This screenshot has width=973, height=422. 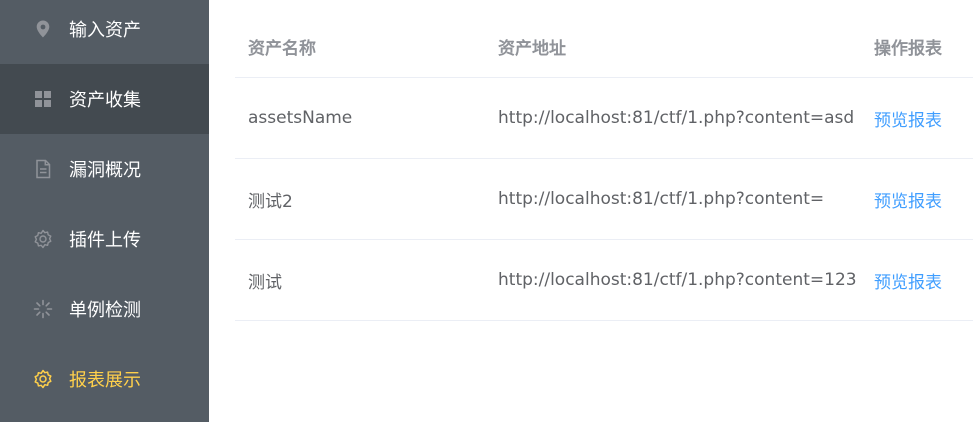 I want to click on sidebar-item-label: 资产收集, so click(x=105, y=100).